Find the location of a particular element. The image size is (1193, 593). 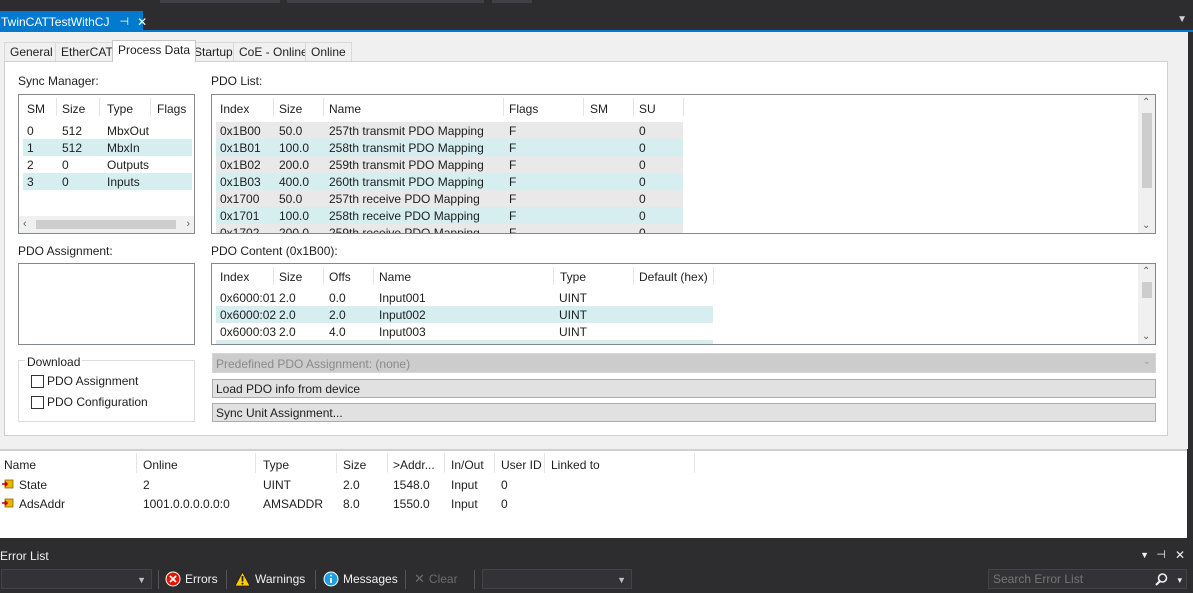

search-icon is located at coordinates (1161, 579).